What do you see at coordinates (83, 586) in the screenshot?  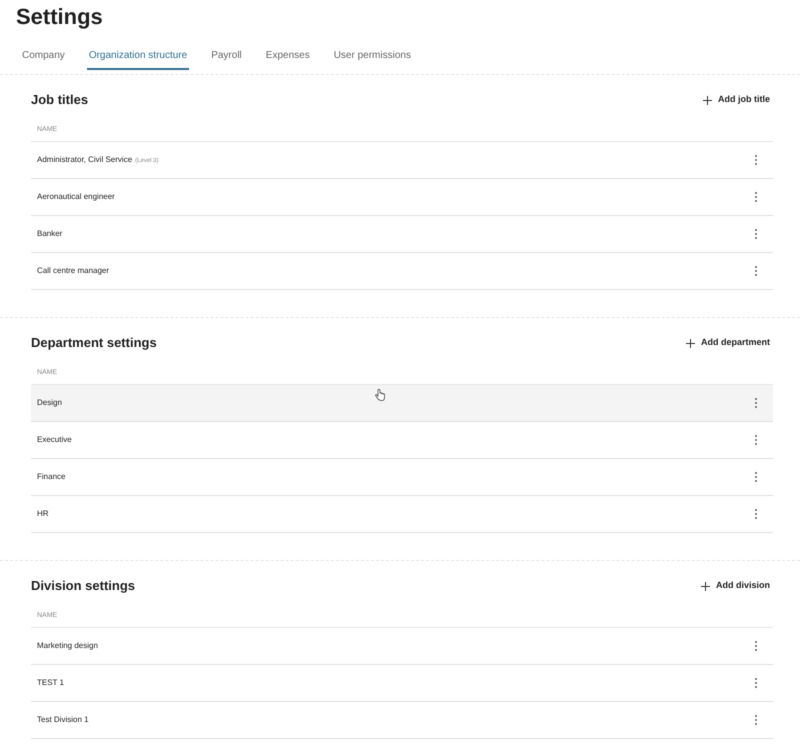 I see `section-title: Division settings` at bounding box center [83, 586].